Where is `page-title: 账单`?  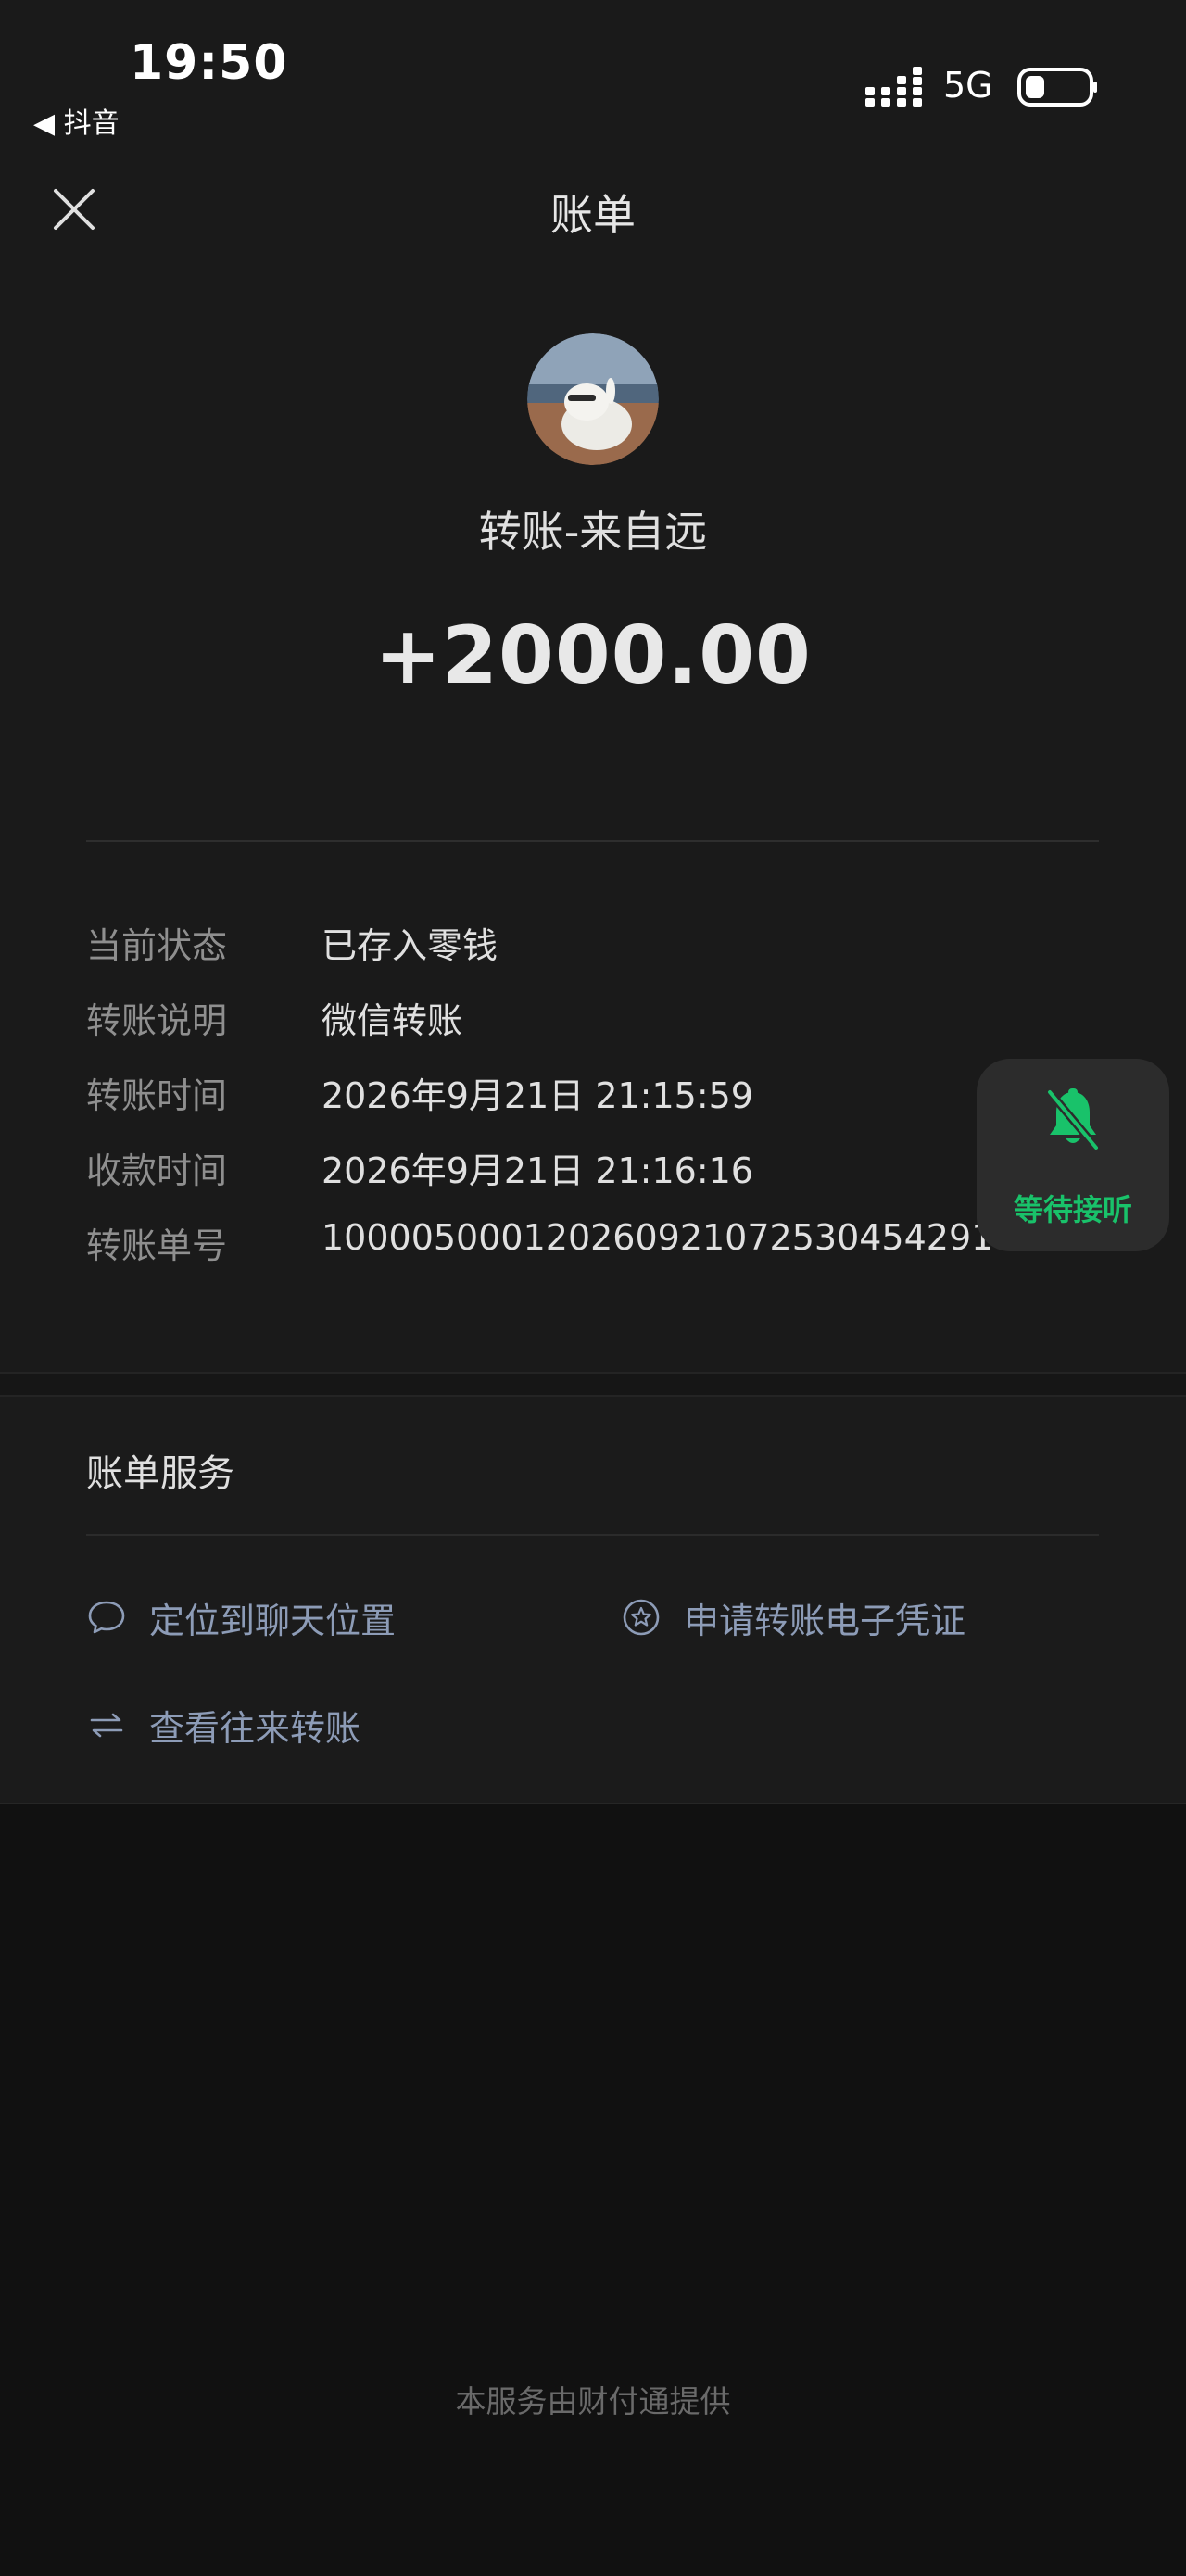
page-title: 账单 is located at coordinates (593, 215).